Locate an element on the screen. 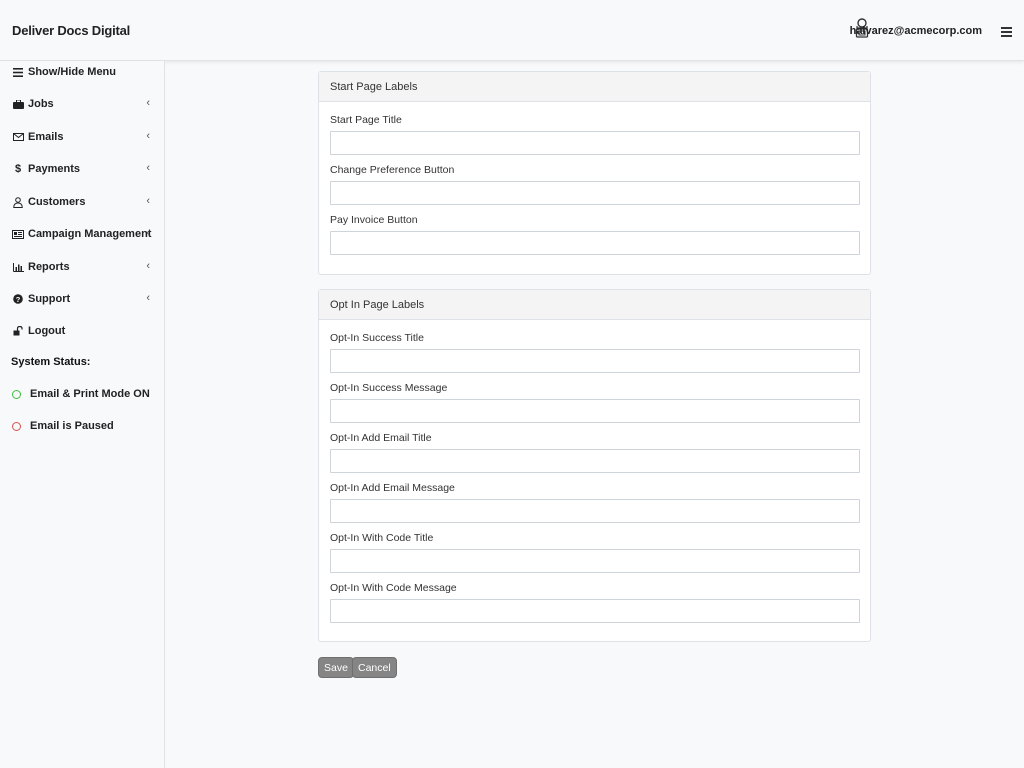  sidebar-item-payments: $ Payments ‹ is located at coordinates (85, 169).